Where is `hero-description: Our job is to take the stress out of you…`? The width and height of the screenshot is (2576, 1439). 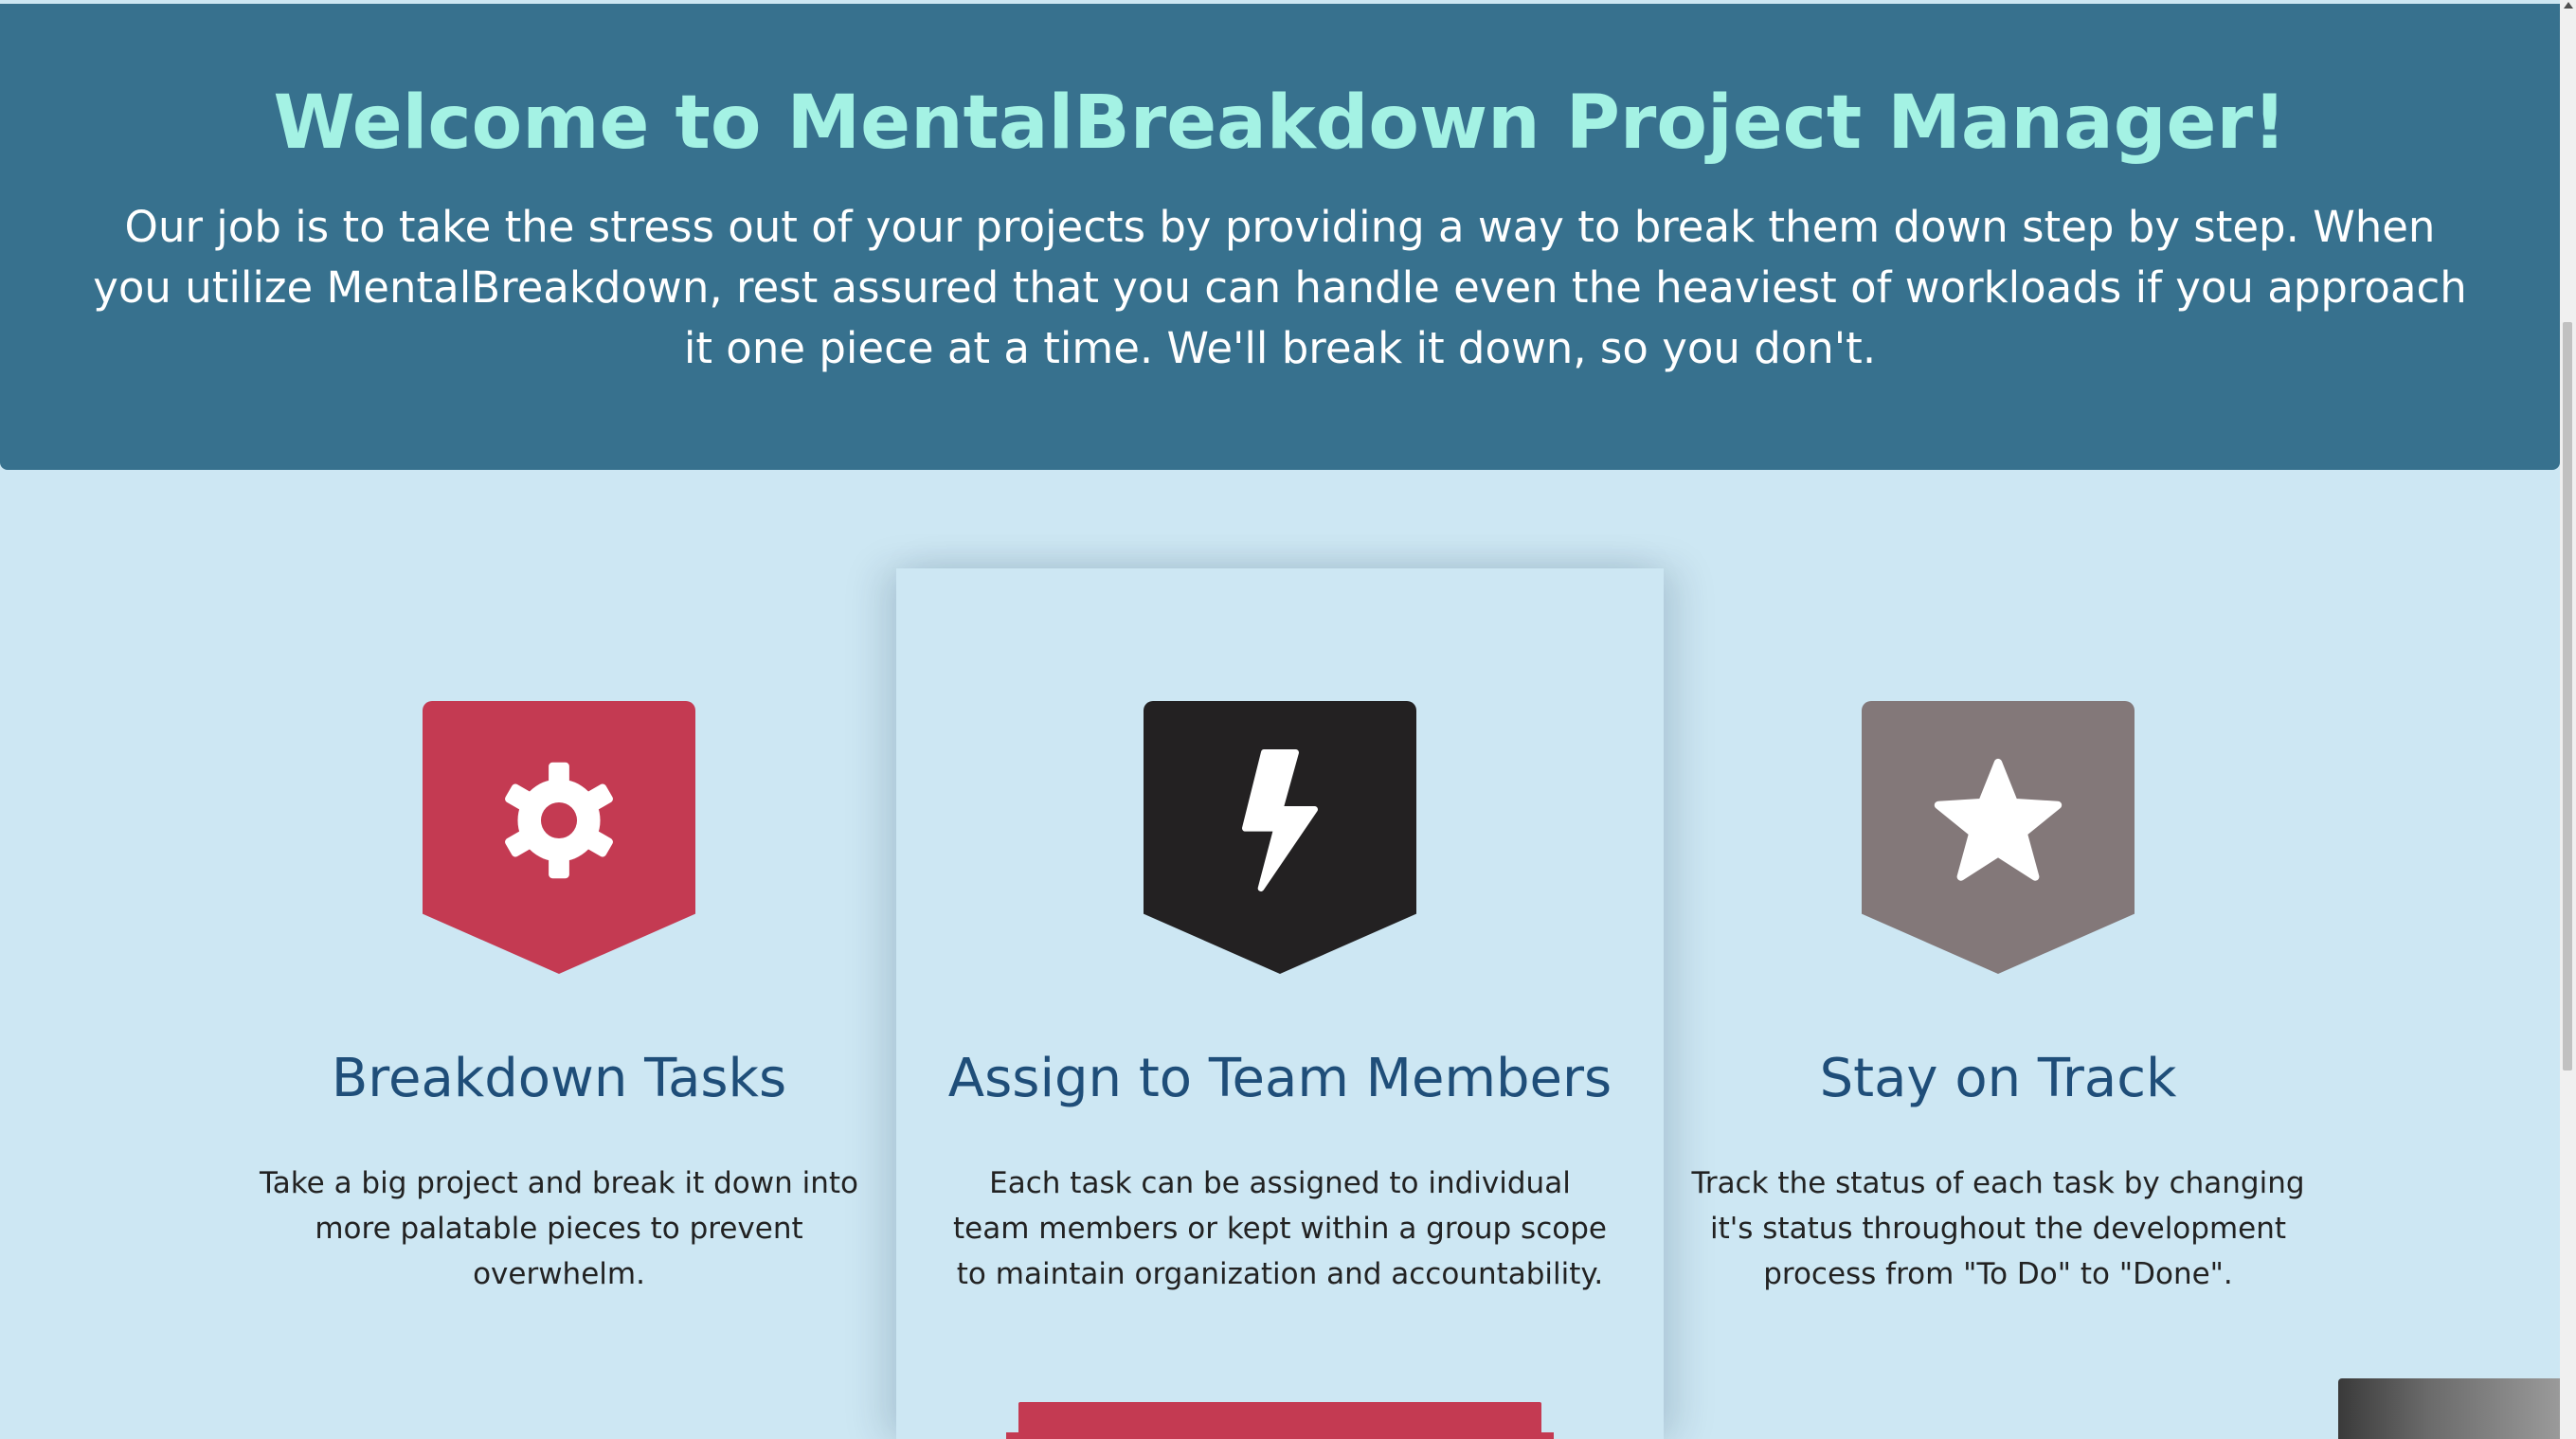
hero-description: Our job is to take the stress out of you… is located at coordinates (1280, 287).